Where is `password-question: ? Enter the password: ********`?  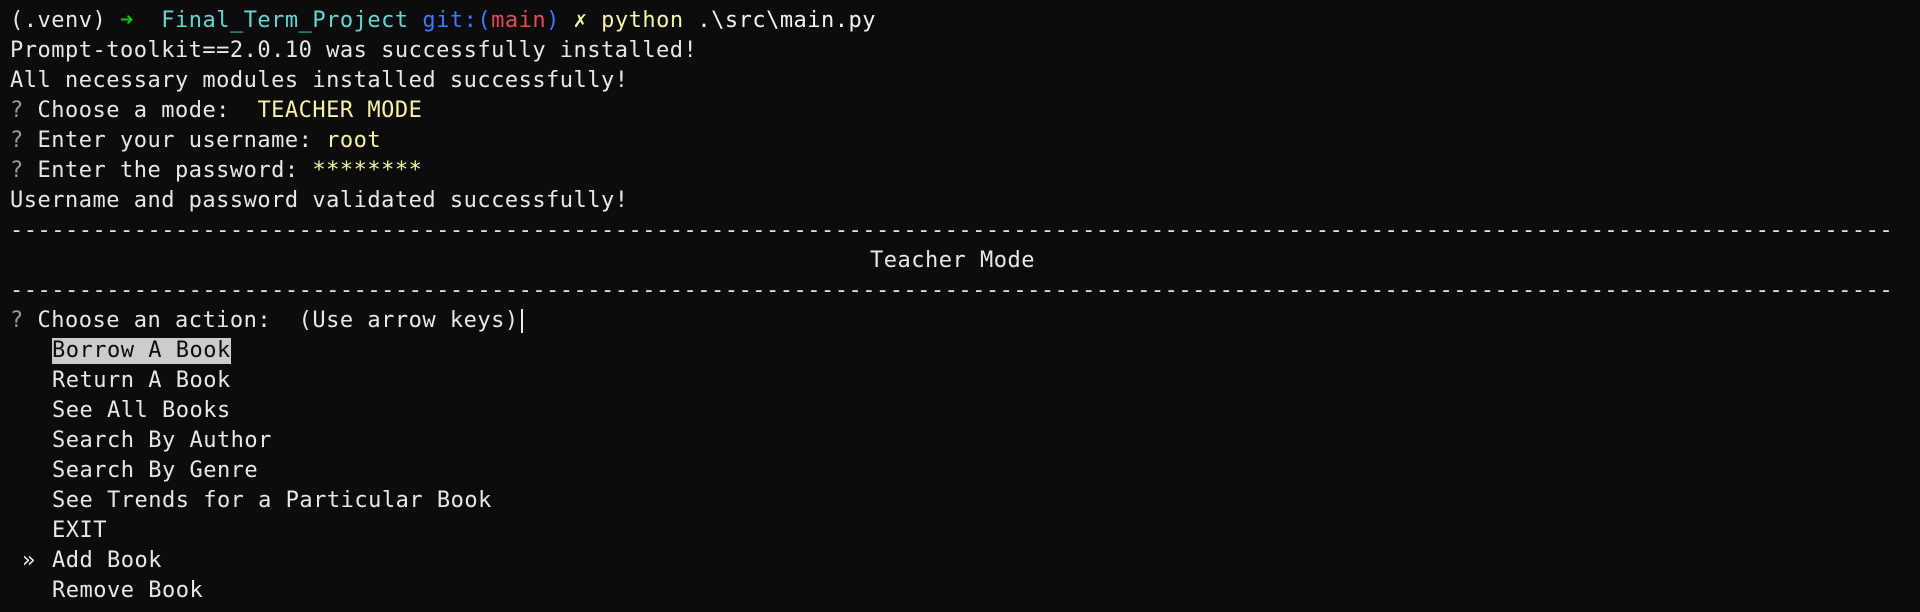 password-question: ? Enter the password: ******** is located at coordinates (960, 171).